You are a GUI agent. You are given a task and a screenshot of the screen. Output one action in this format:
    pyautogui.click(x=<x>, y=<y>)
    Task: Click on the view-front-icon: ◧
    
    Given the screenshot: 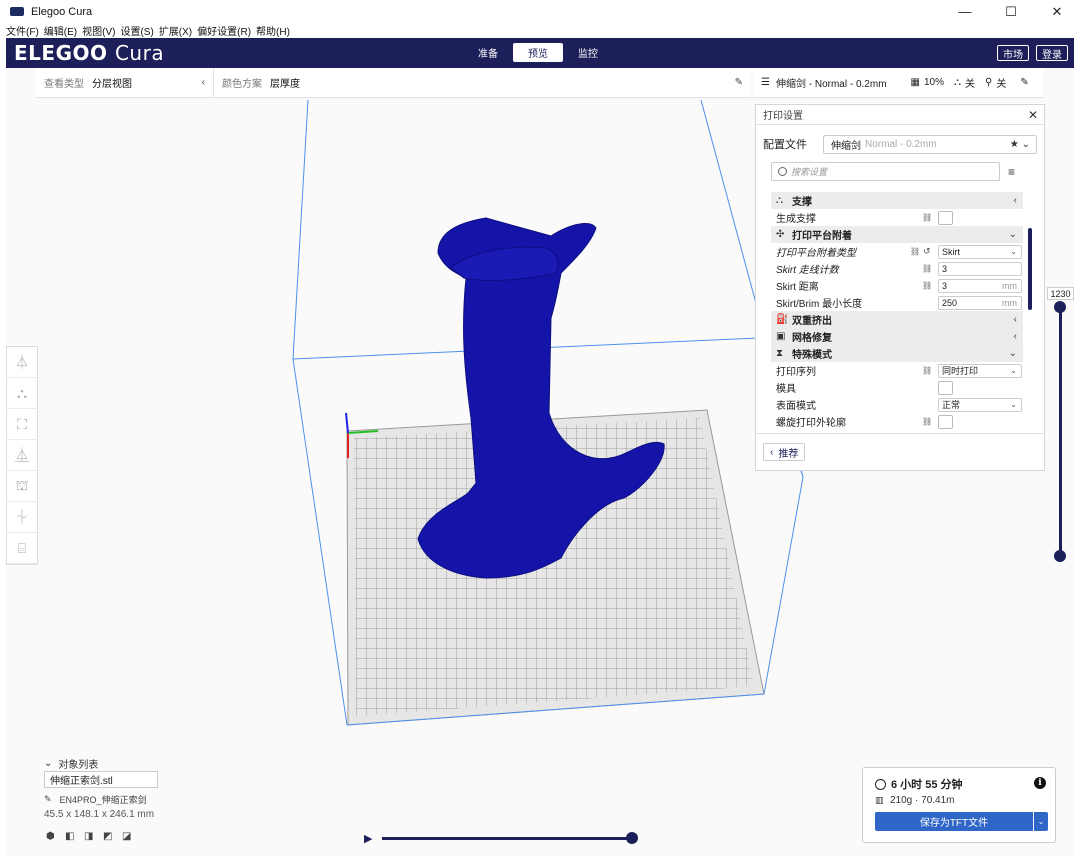 What is the action you would take?
    pyautogui.click(x=74, y=836)
    